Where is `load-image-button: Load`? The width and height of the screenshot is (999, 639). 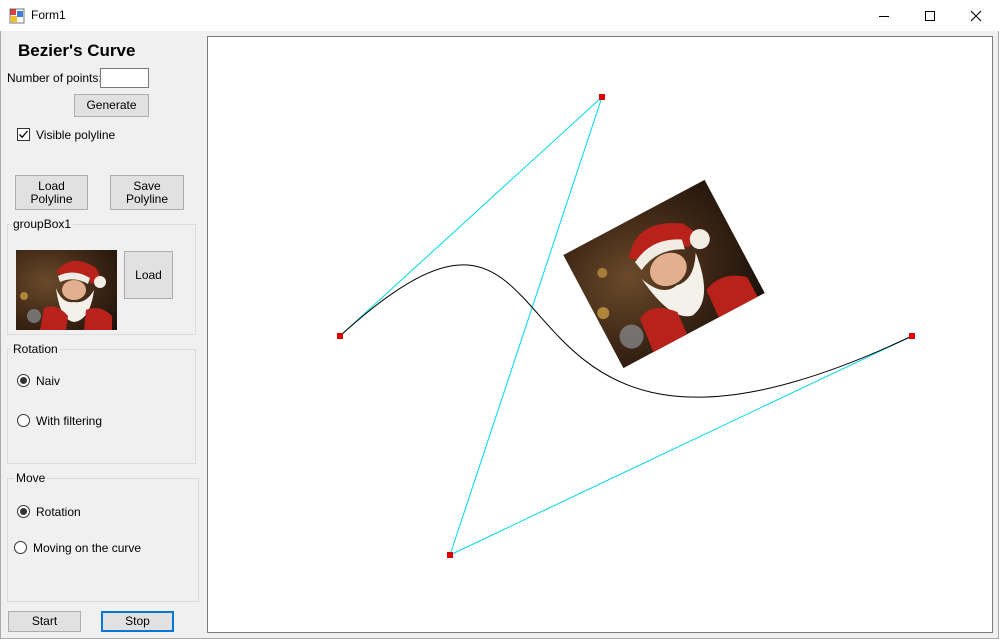 load-image-button: Load is located at coordinates (148, 275).